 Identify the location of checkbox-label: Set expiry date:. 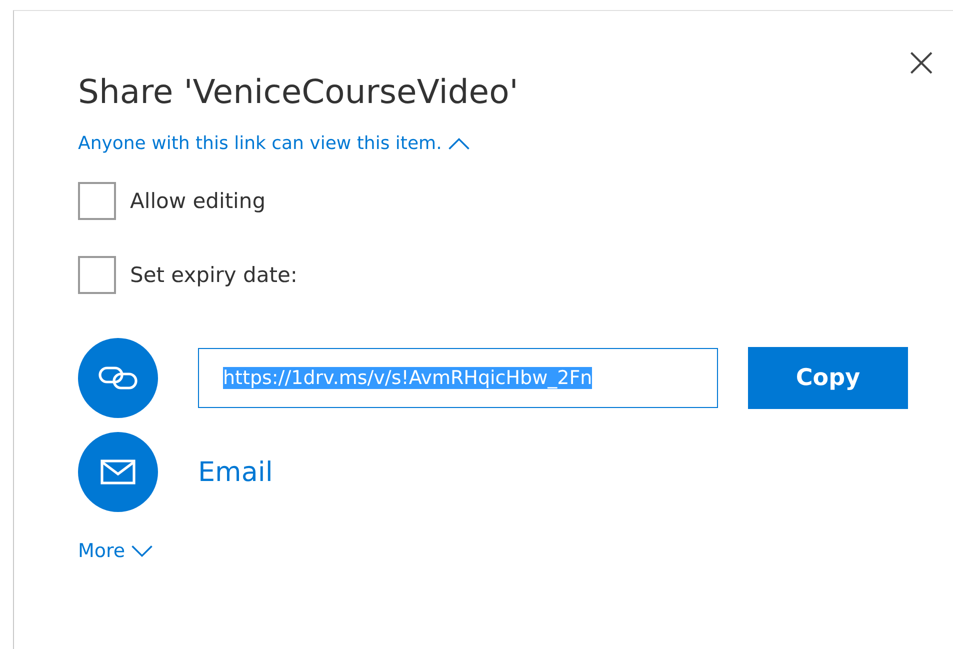
(214, 275).